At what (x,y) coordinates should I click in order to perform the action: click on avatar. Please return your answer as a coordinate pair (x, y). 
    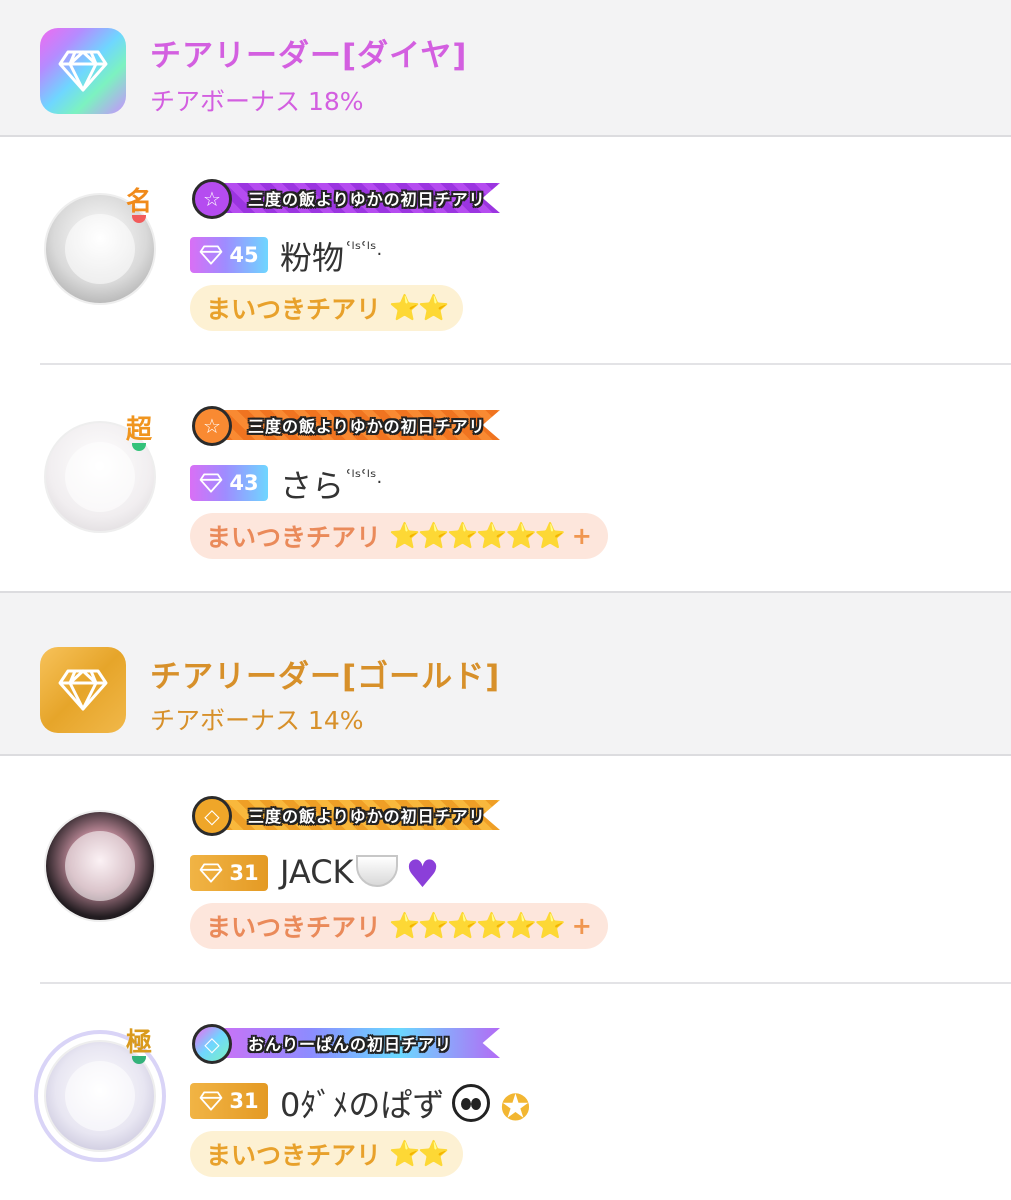
    Looking at the image, I should click on (100, 866).